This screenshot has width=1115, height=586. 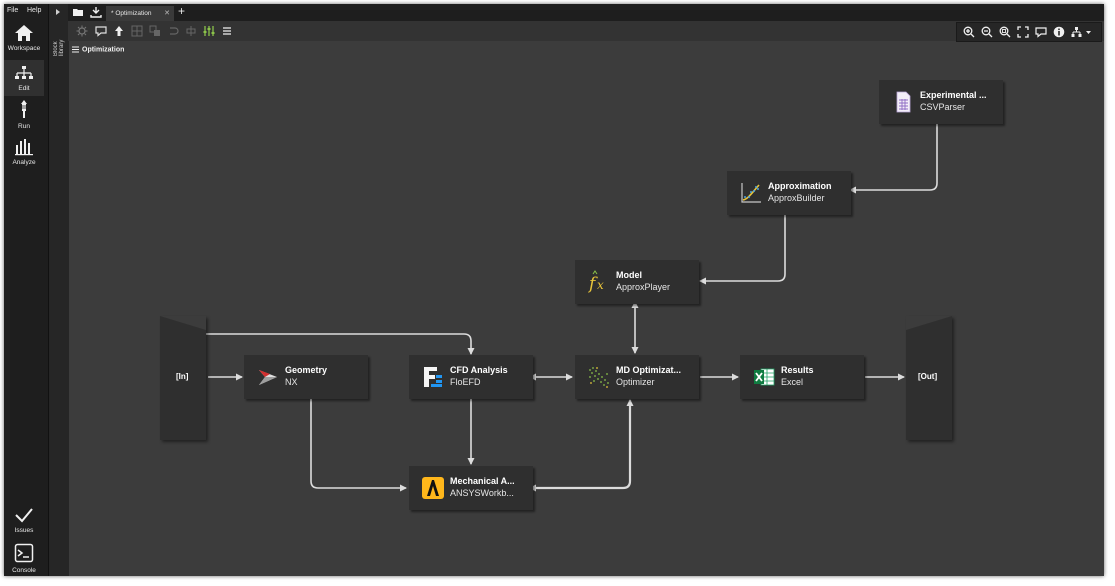 I want to click on menu-file: File, so click(x=12, y=10).